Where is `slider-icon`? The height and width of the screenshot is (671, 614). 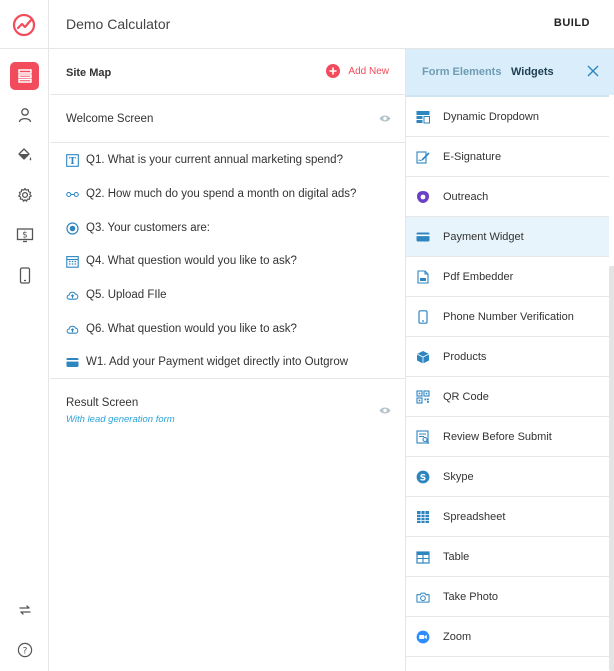
slider-icon is located at coordinates (72, 194).